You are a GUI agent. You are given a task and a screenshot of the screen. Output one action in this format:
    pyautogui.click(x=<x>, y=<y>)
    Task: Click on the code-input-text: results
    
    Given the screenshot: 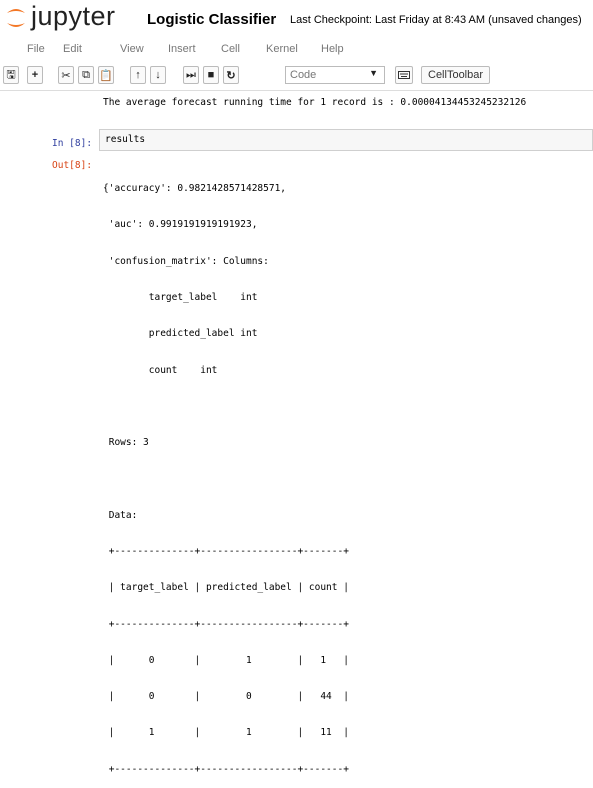 What is the action you would take?
    pyautogui.click(x=125, y=139)
    